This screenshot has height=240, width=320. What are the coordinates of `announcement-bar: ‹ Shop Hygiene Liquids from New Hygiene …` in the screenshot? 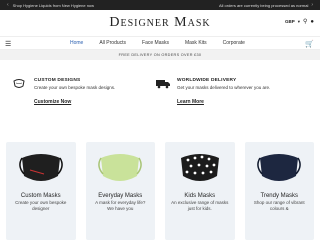 It's located at (160, 5).